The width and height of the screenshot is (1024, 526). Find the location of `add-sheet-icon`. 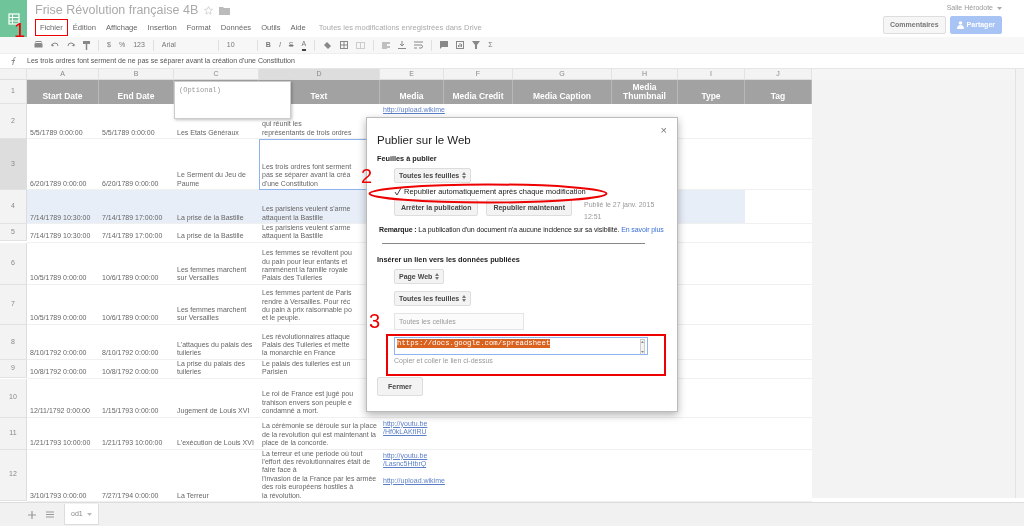

add-sheet-icon is located at coordinates (32, 514).